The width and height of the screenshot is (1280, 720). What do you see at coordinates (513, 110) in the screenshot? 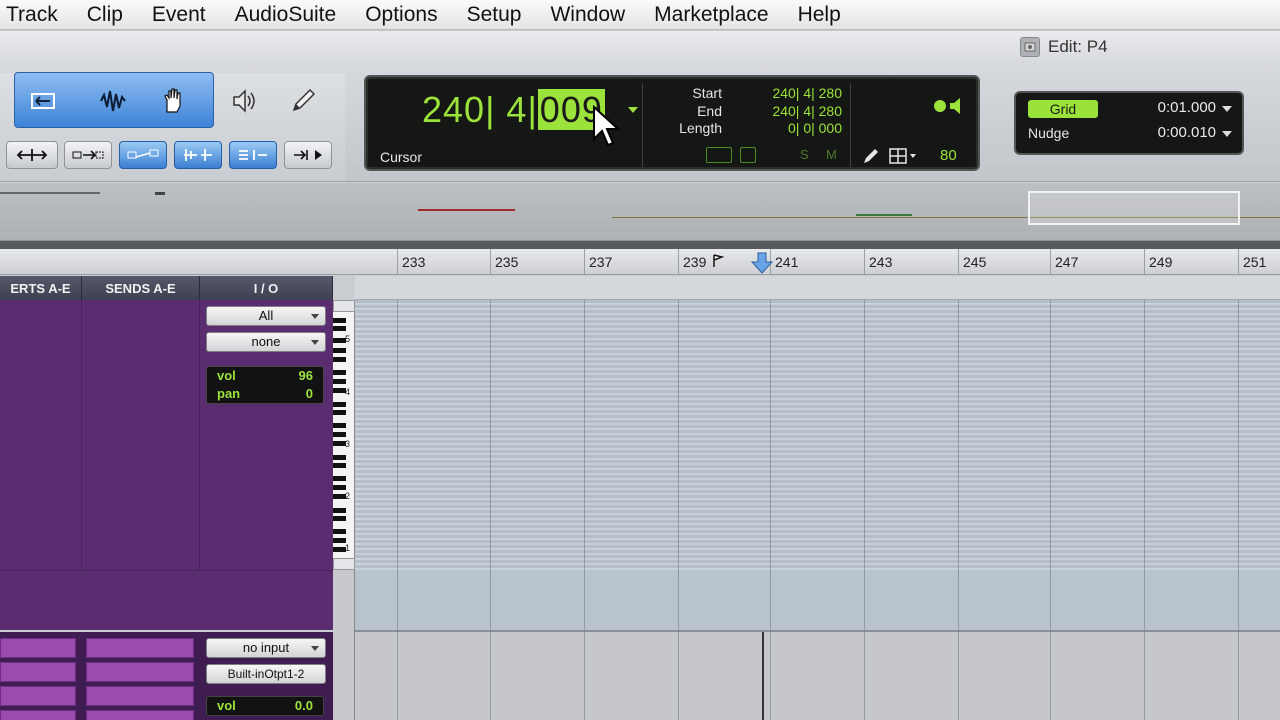
I see `main-counter-value: 240| 4|009` at bounding box center [513, 110].